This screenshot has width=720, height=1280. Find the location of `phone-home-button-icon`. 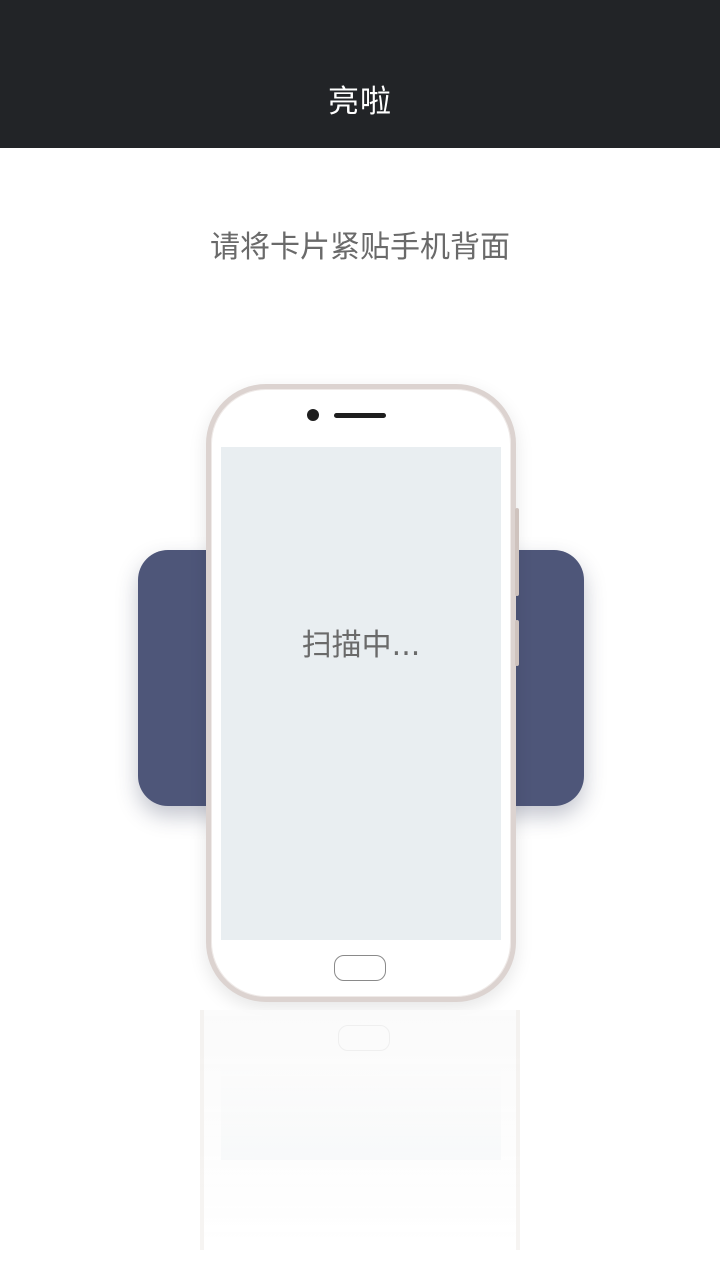

phone-home-button-icon is located at coordinates (360, 968).